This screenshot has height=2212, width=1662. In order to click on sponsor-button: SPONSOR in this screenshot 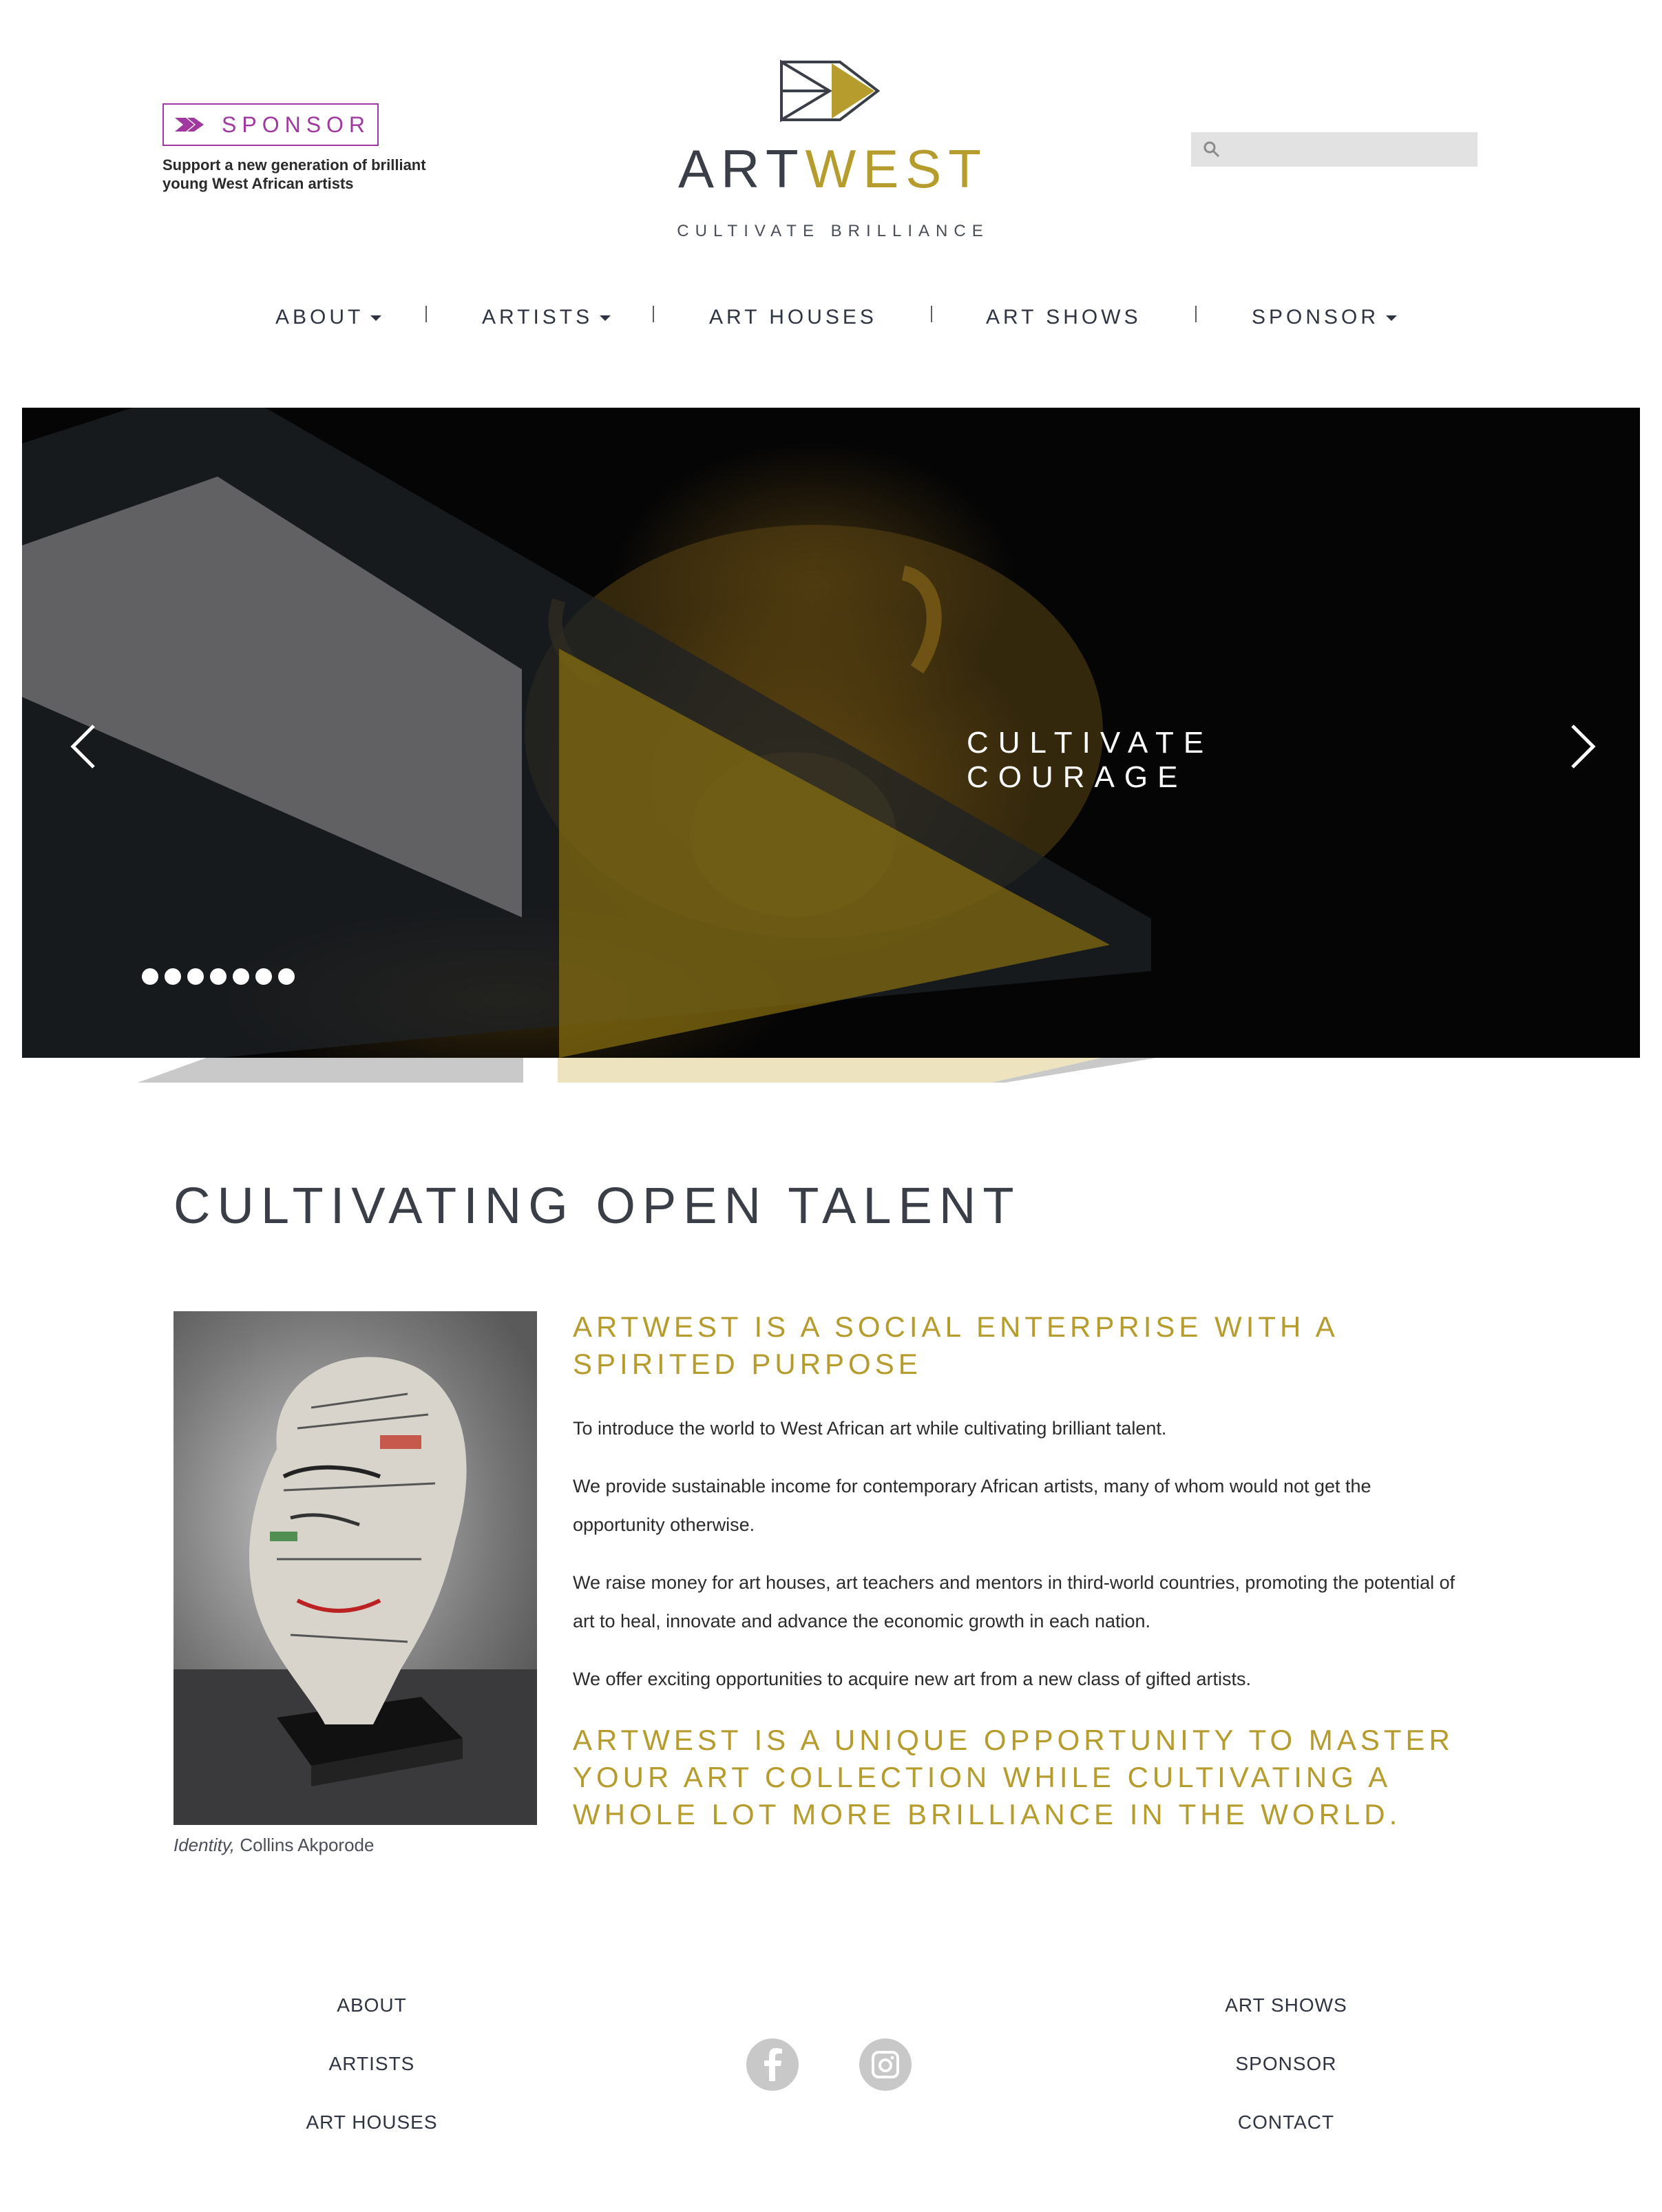, I will do `click(270, 124)`.